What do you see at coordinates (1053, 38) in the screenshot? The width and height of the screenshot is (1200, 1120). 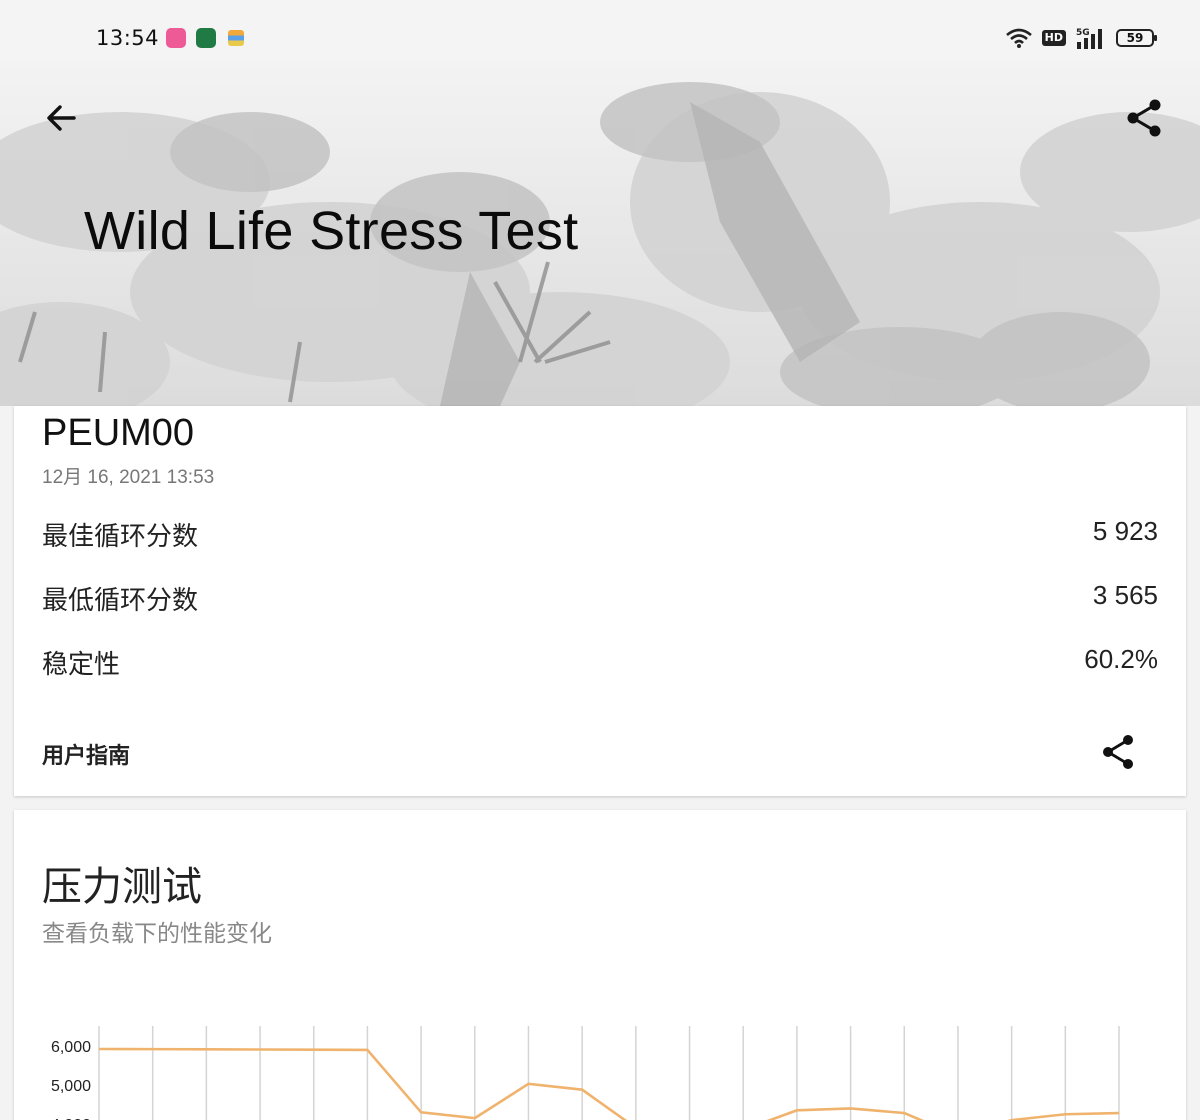 I see `hd-badge: HD` at bounding box center [1053, 38].